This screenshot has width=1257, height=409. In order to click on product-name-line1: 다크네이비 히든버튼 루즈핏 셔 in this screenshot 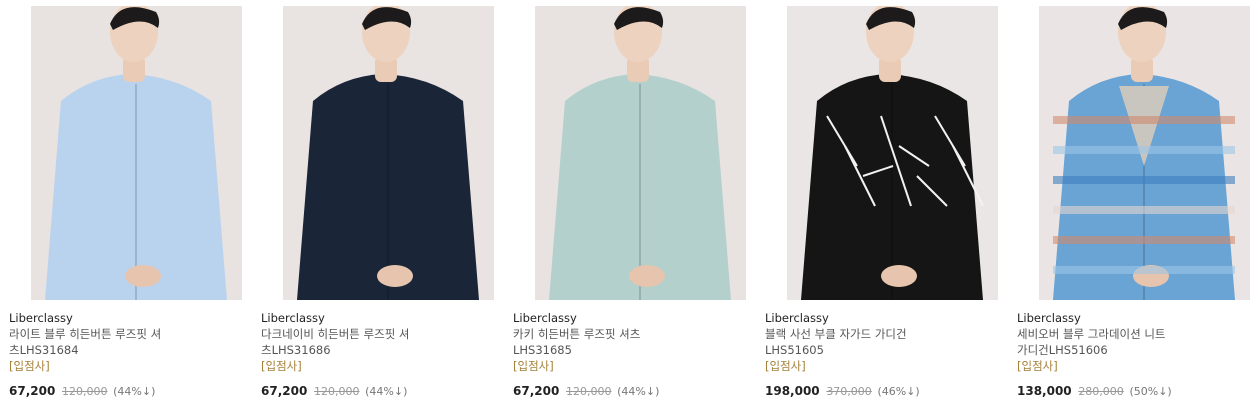, I will do `click(377, 334)`.